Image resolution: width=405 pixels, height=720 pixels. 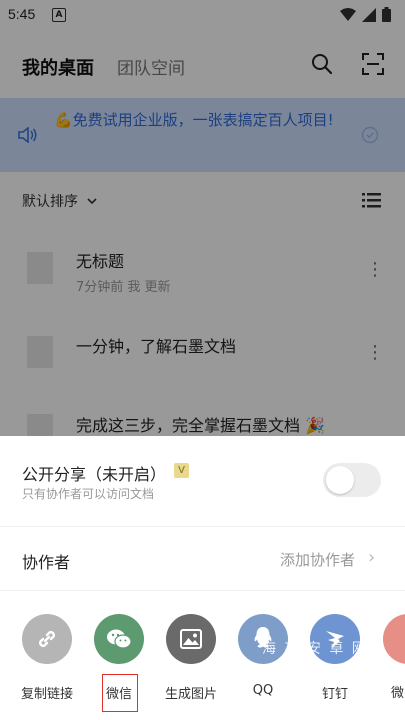 I want to click on add-collaborator-button: 添加协作者, so click(x=317, y=559).